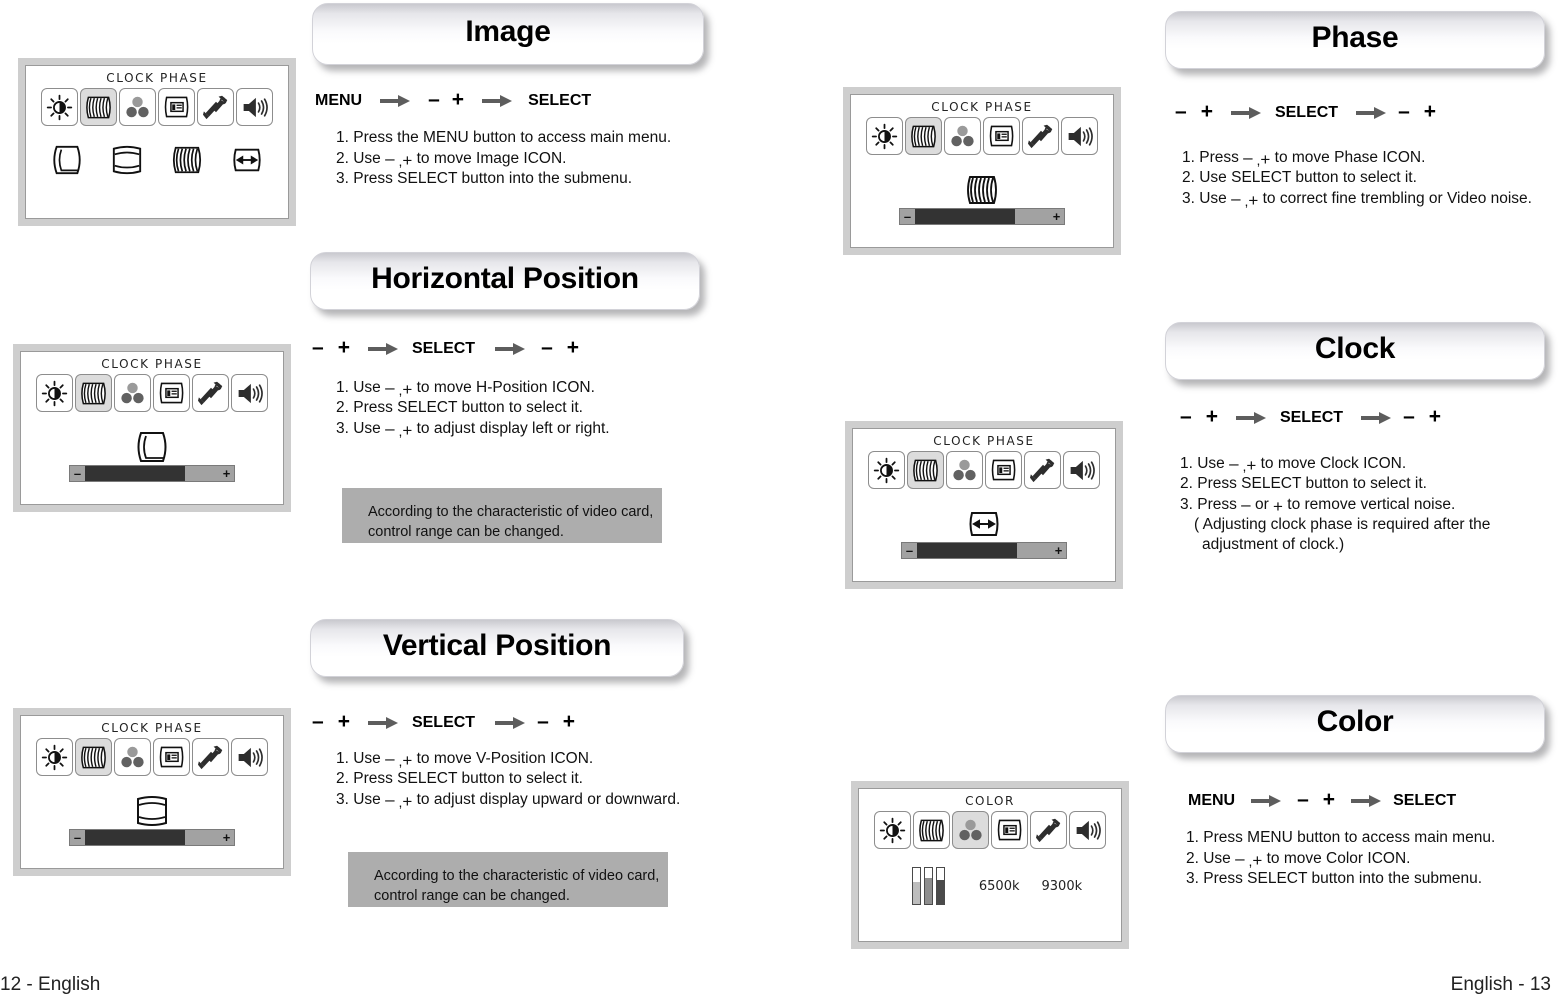  Describe the element at coordinates (1340, 859) in the screenshot. I see `step-line: 2. Use – ,+ to move Color ICON.` at that location.